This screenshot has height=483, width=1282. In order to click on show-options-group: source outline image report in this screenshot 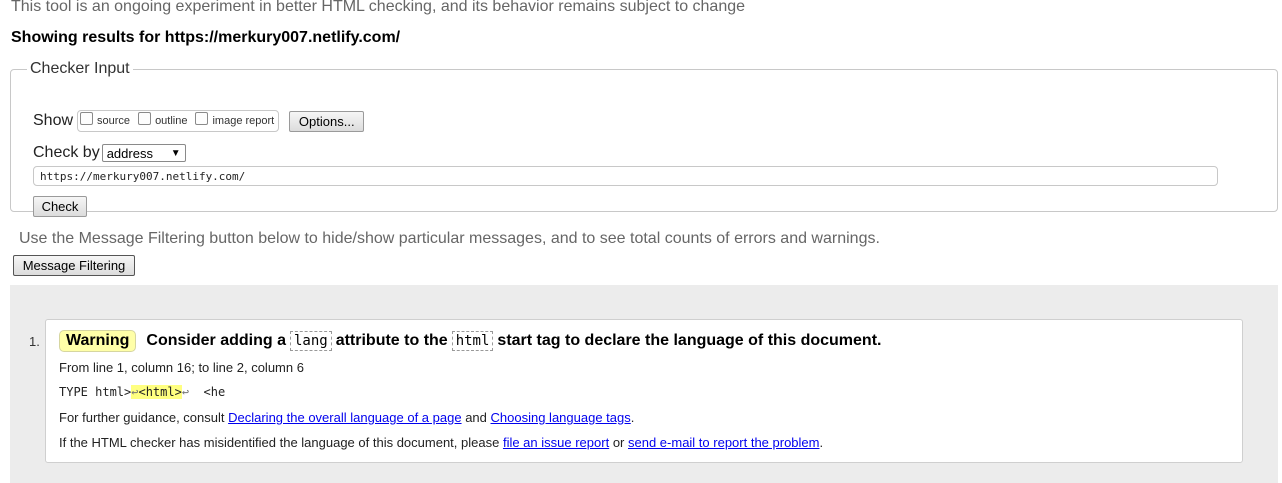, I will do `click(178, 121)`.